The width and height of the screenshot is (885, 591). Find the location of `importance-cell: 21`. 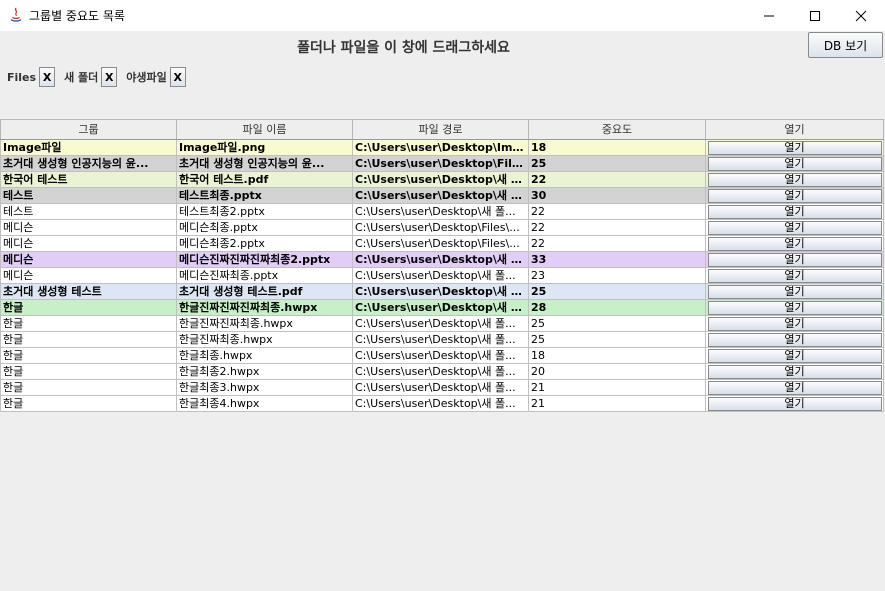

importance-cell: 21 is located at coordinates (617, 403).